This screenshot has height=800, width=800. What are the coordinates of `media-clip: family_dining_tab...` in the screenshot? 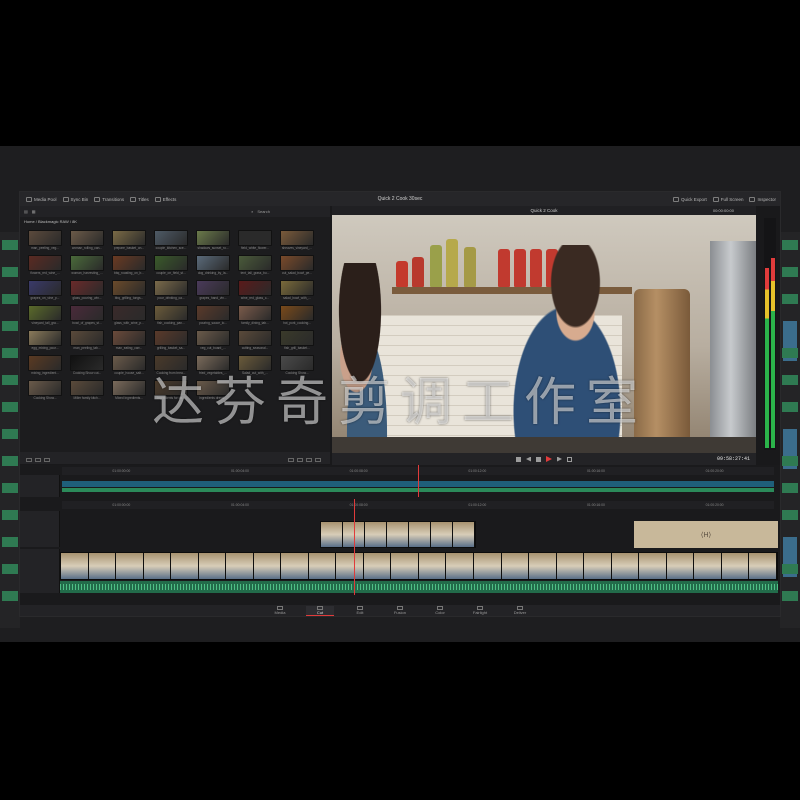 It's located at (255, 316).